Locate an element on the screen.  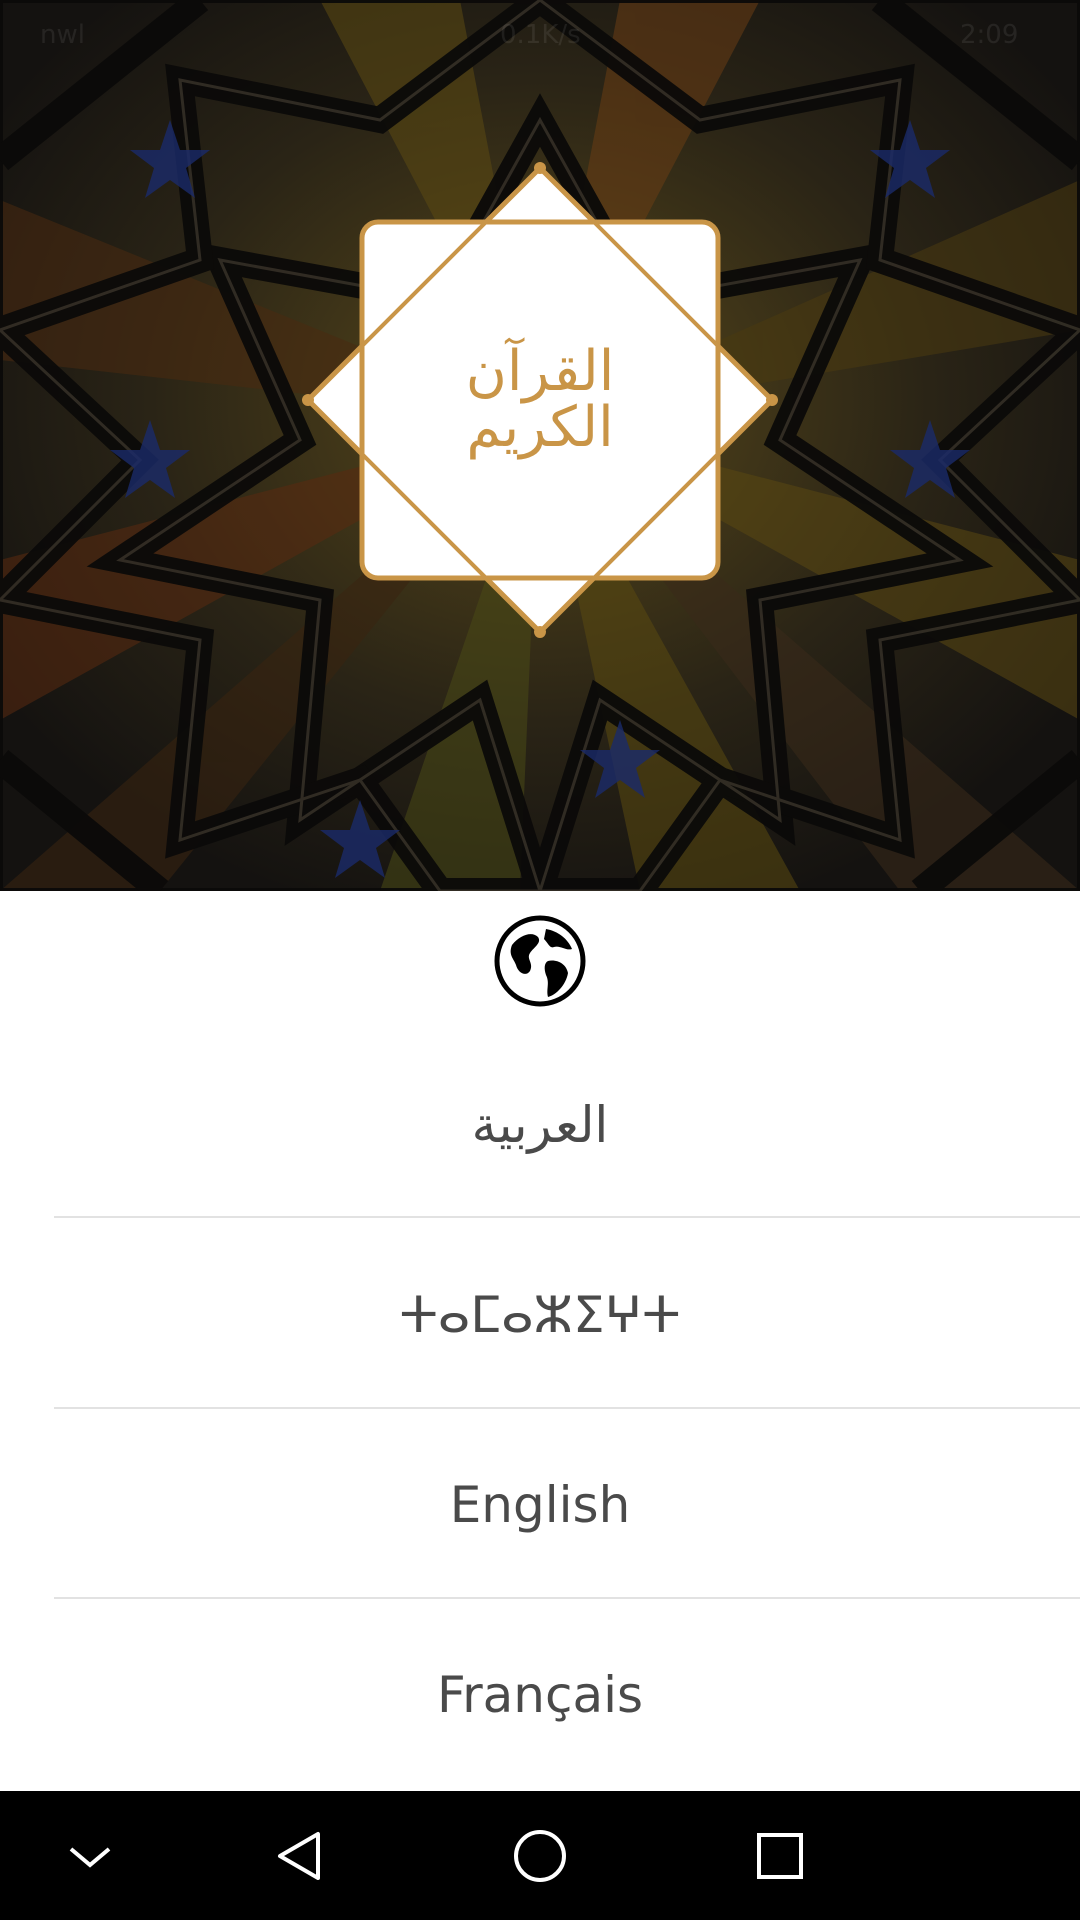
status-clock: 2:09 is located at coordinates (989, 35).